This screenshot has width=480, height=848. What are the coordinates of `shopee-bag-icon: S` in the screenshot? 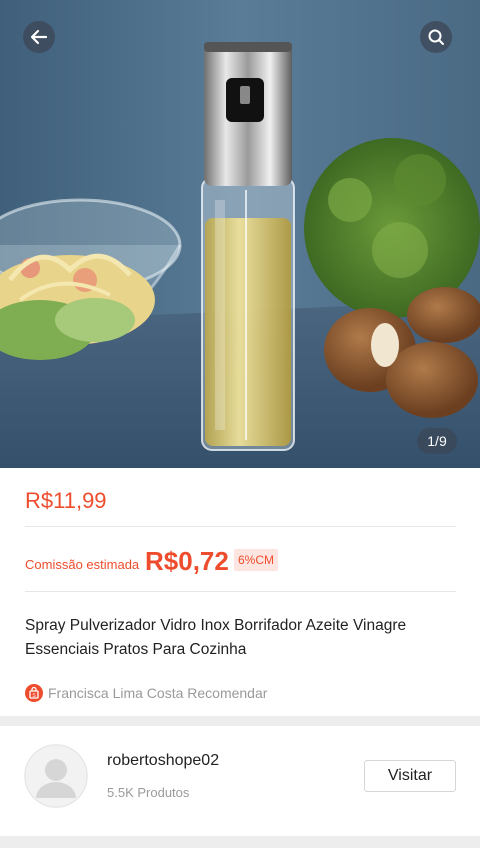 It's located at (34, 693).